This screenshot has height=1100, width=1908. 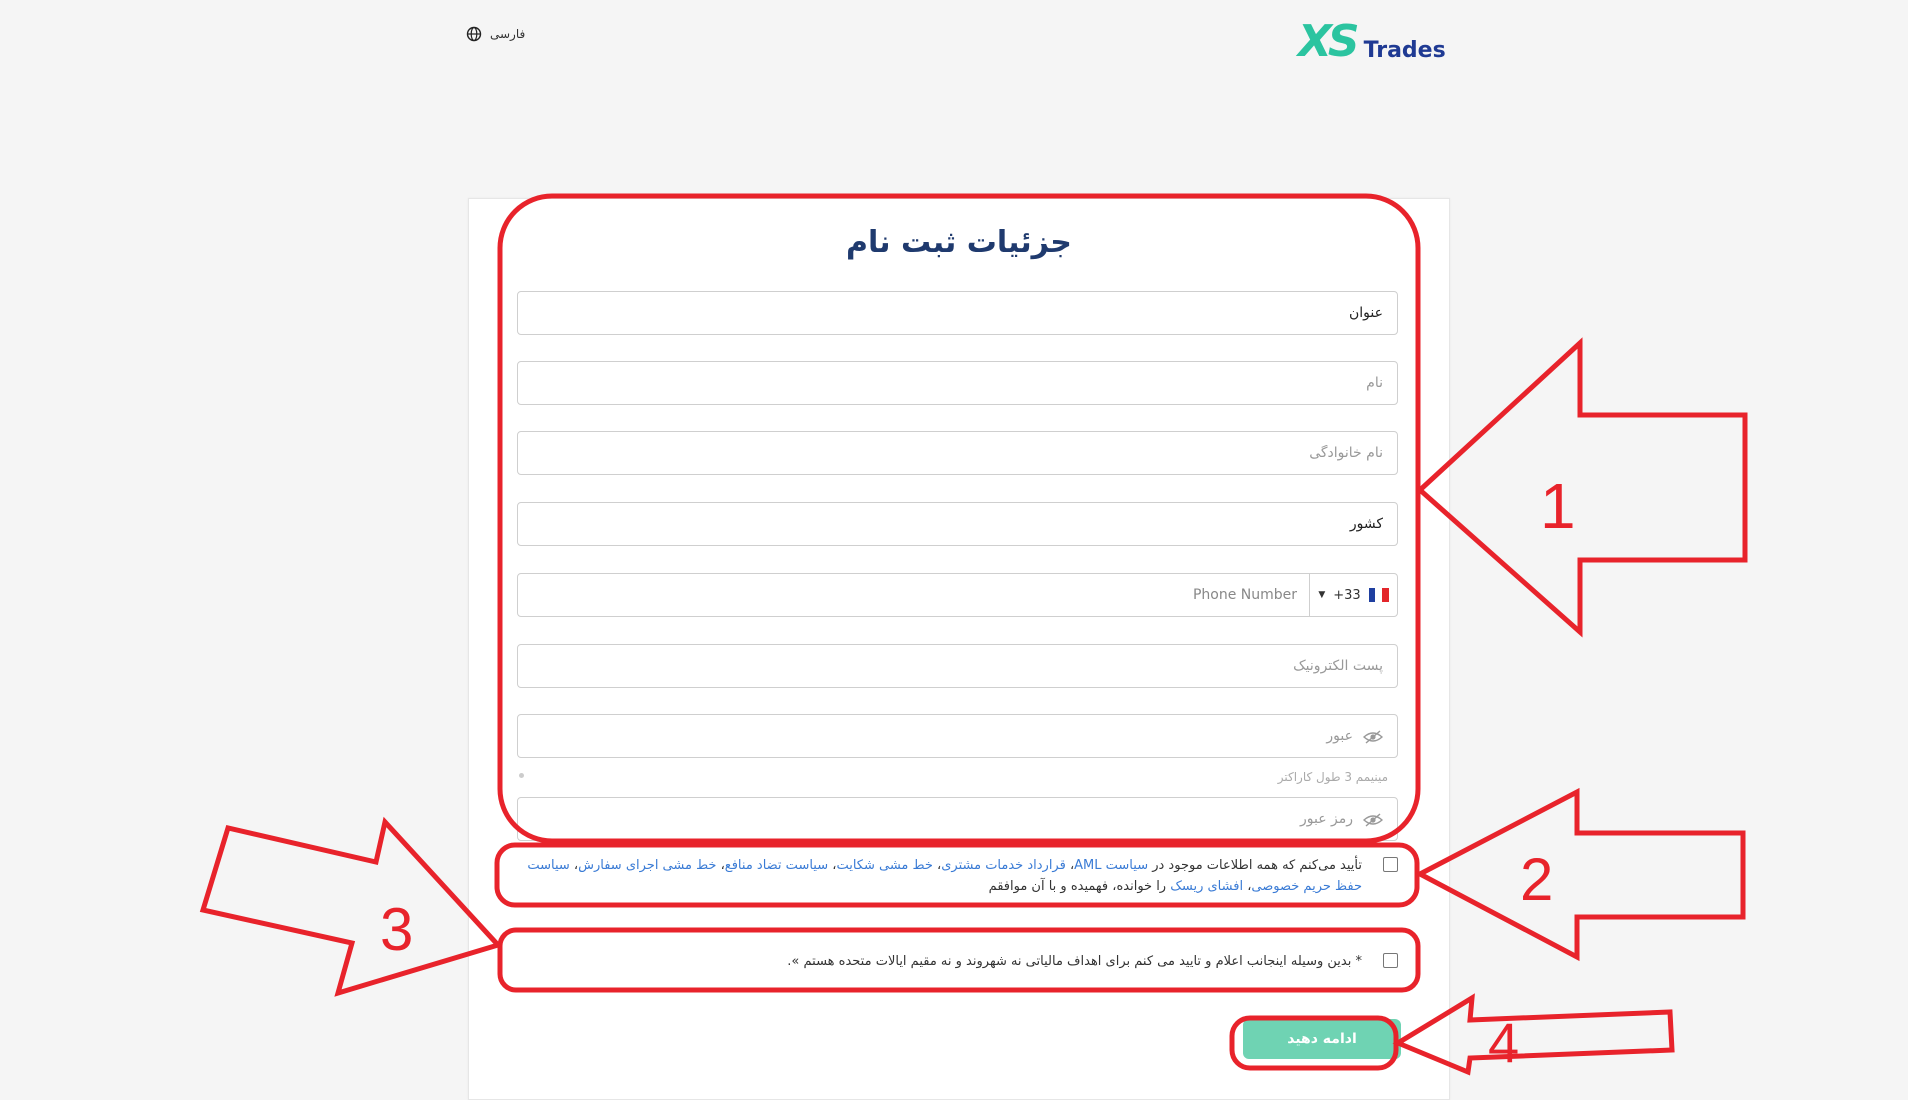 What do you see at coordinates (647, 865) in the screenshot?
I see `order-execution-link: خط مشی اجرای سفارش` at bounding box center [647, 865].